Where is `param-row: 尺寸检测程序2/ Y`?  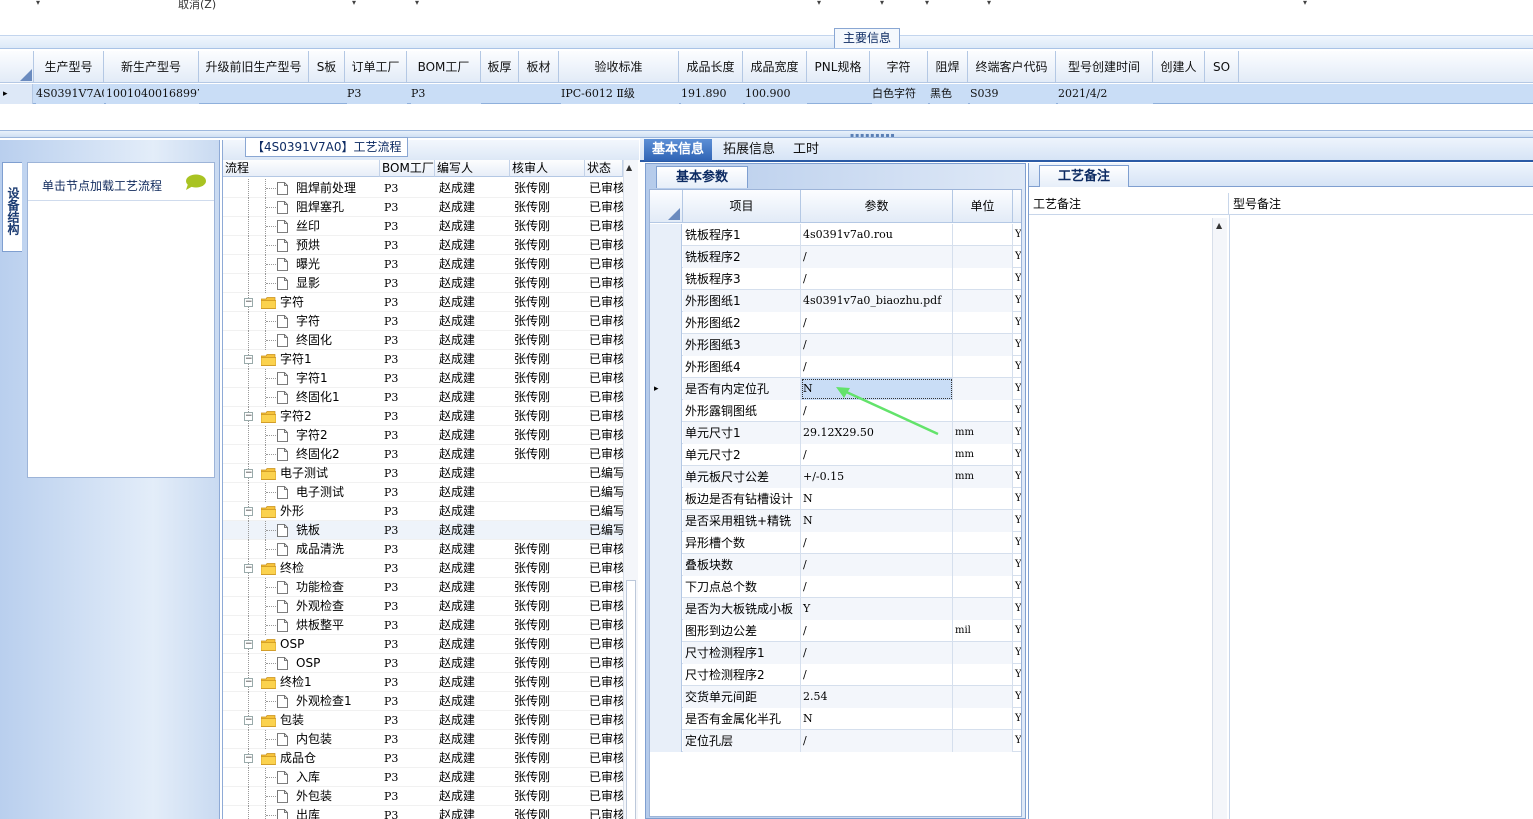
param-row: 尺寸检测程序2/ Y is located at coordinates (835, 675).